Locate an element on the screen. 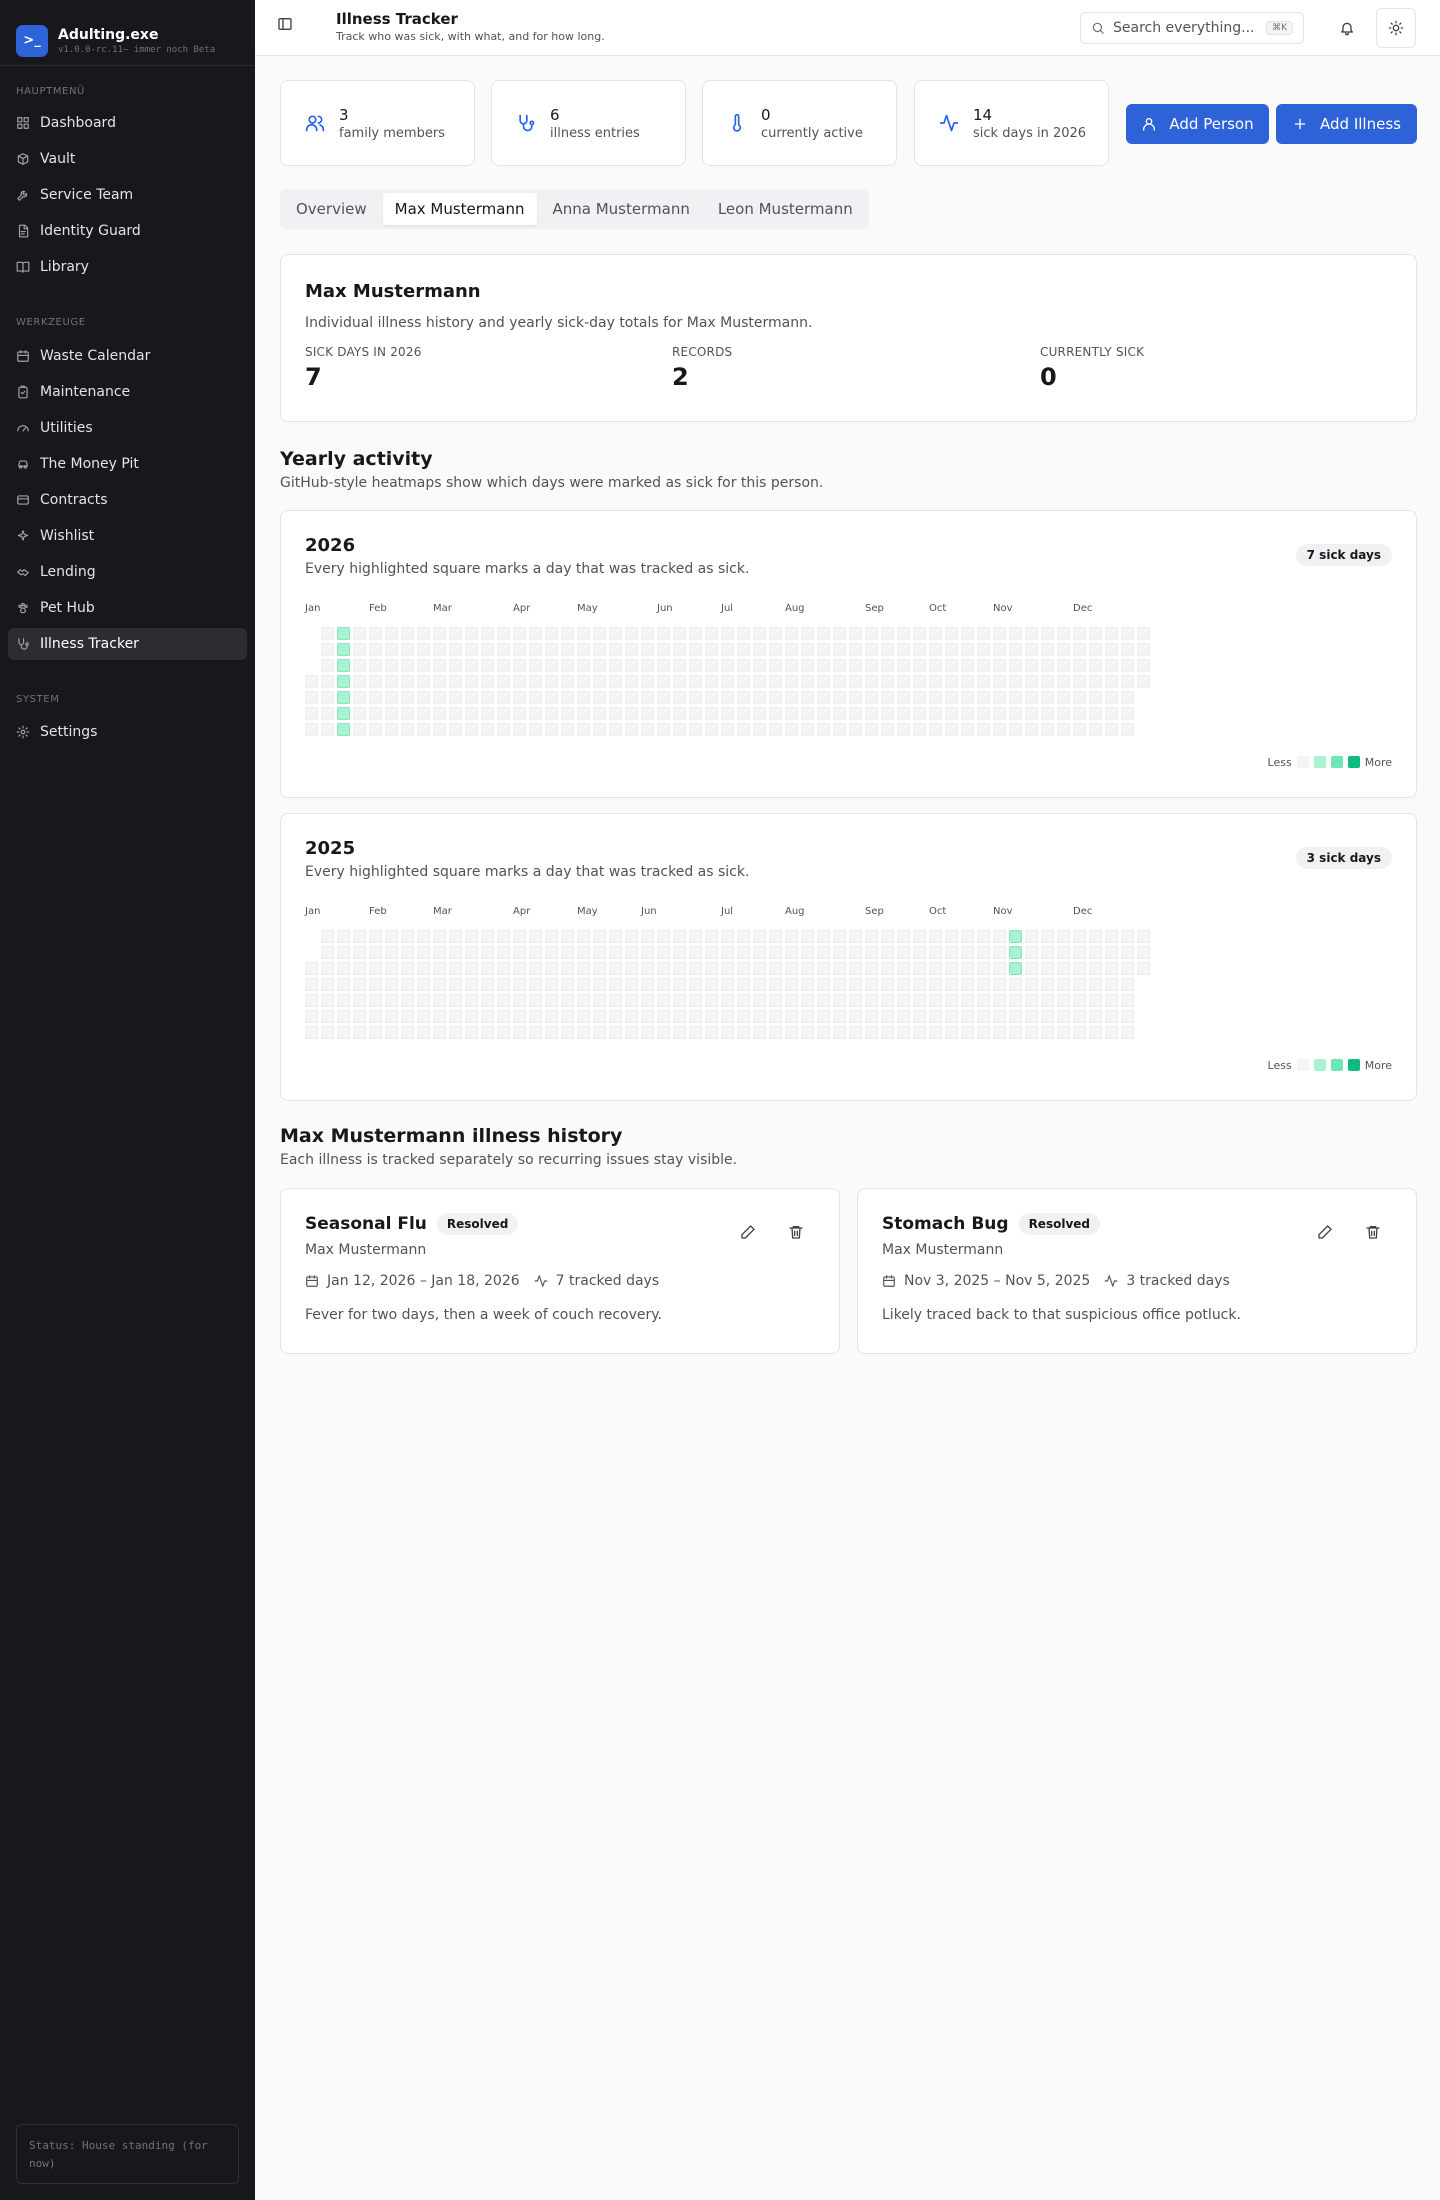  add-illness-button: Add Illness is located at coordinates (1346, 124).